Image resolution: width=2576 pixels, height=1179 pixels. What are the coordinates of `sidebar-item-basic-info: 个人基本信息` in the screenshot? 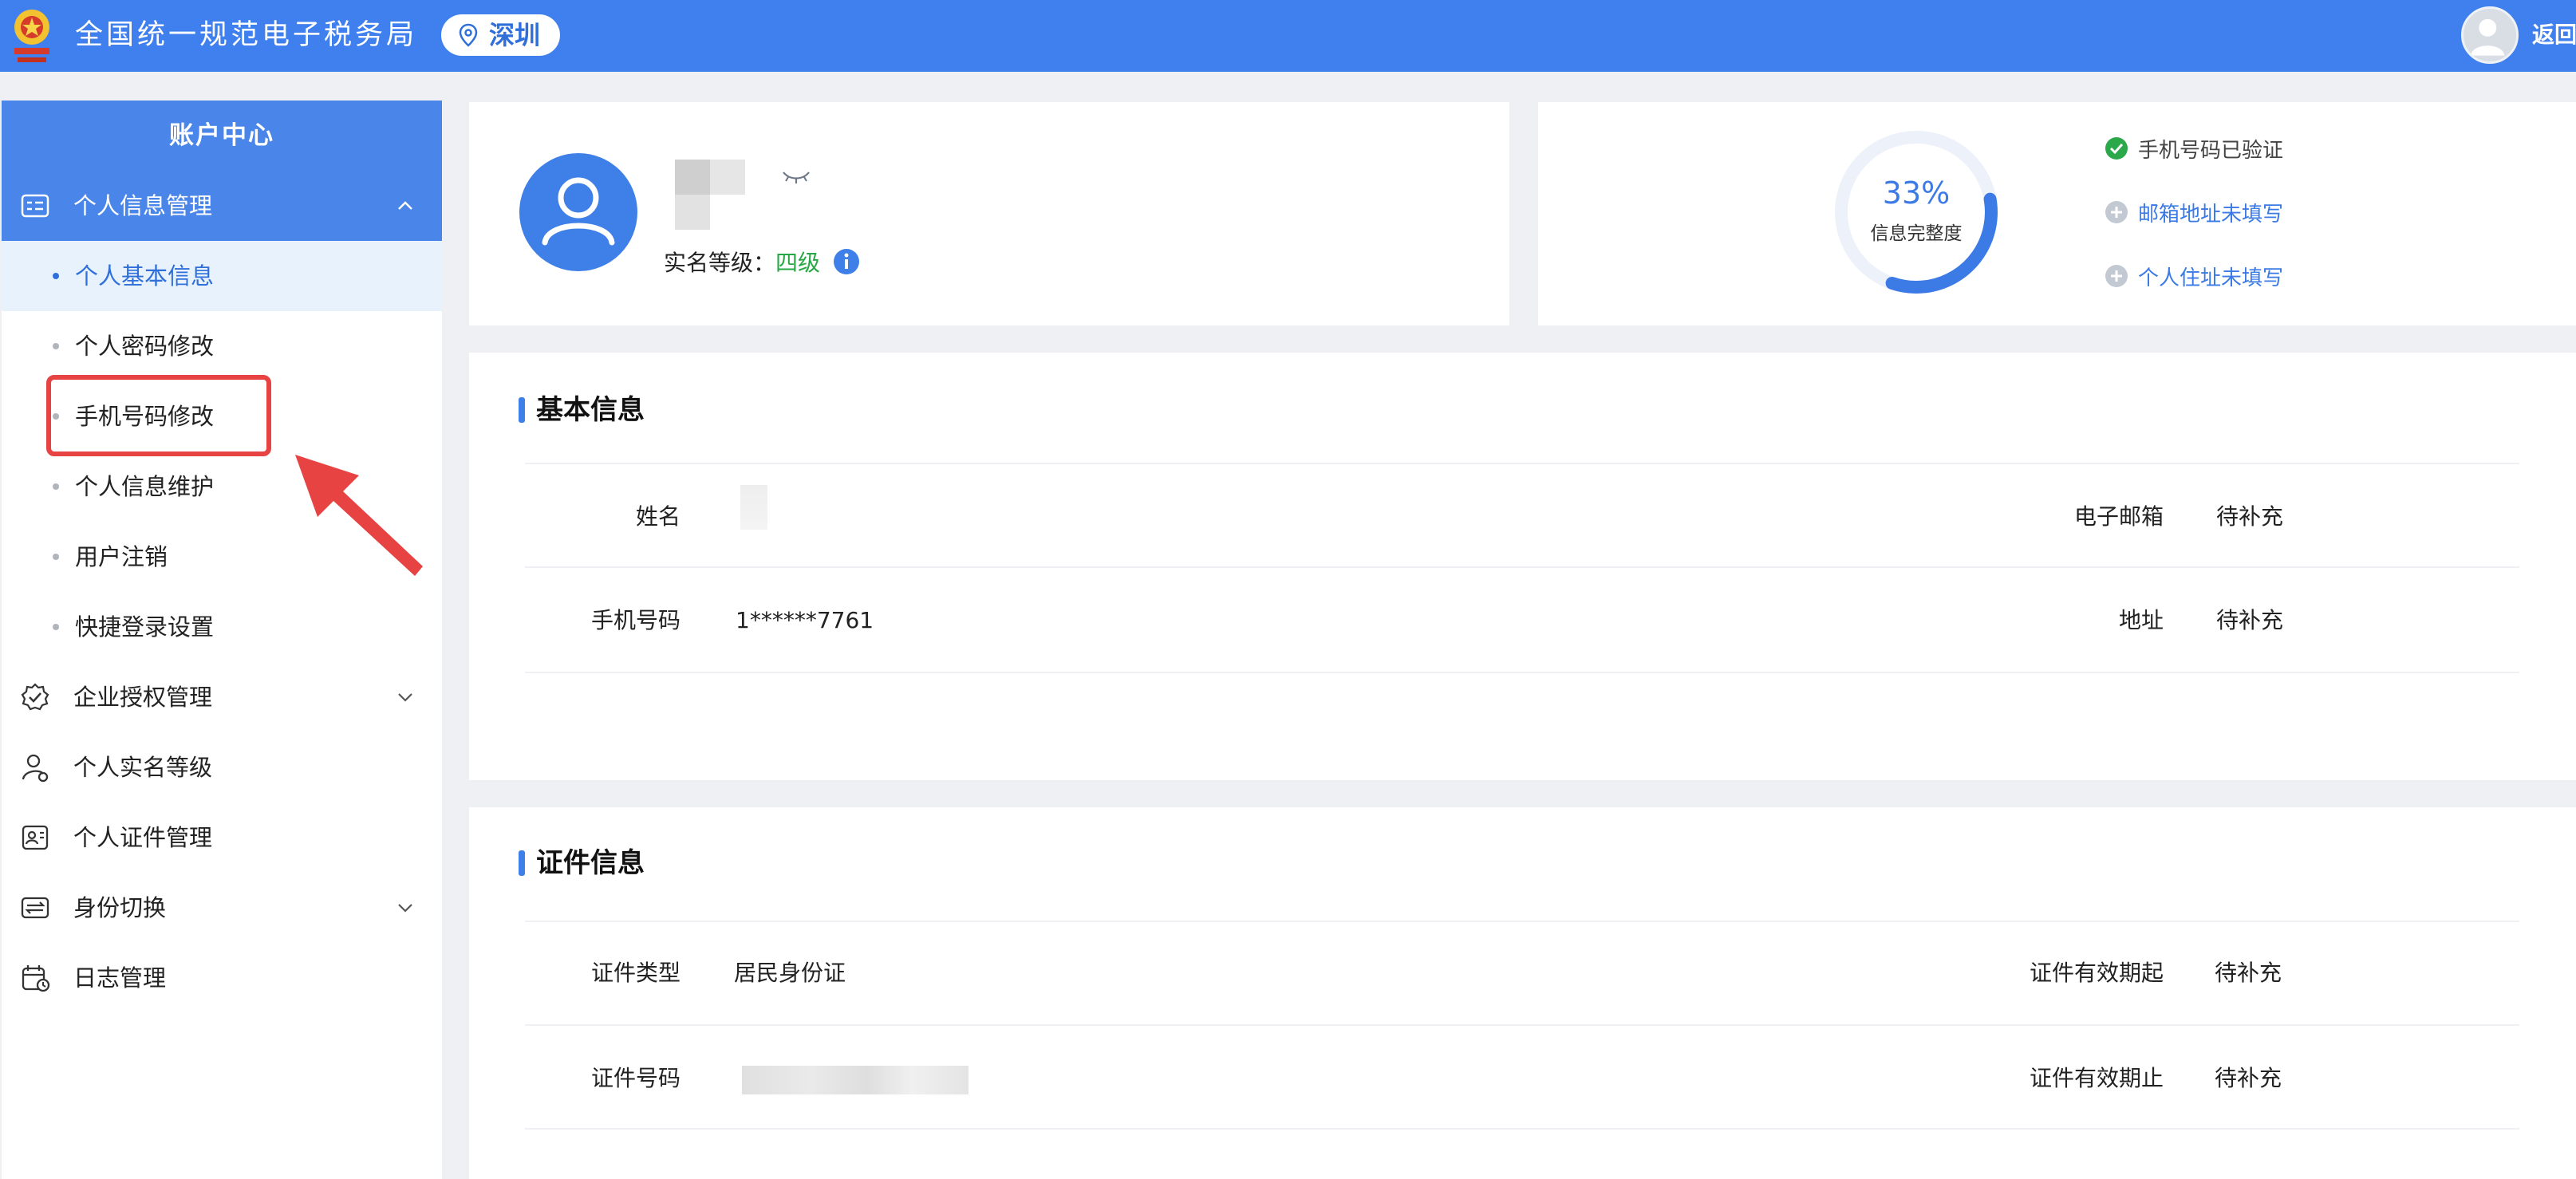 It's located at (222, 276).